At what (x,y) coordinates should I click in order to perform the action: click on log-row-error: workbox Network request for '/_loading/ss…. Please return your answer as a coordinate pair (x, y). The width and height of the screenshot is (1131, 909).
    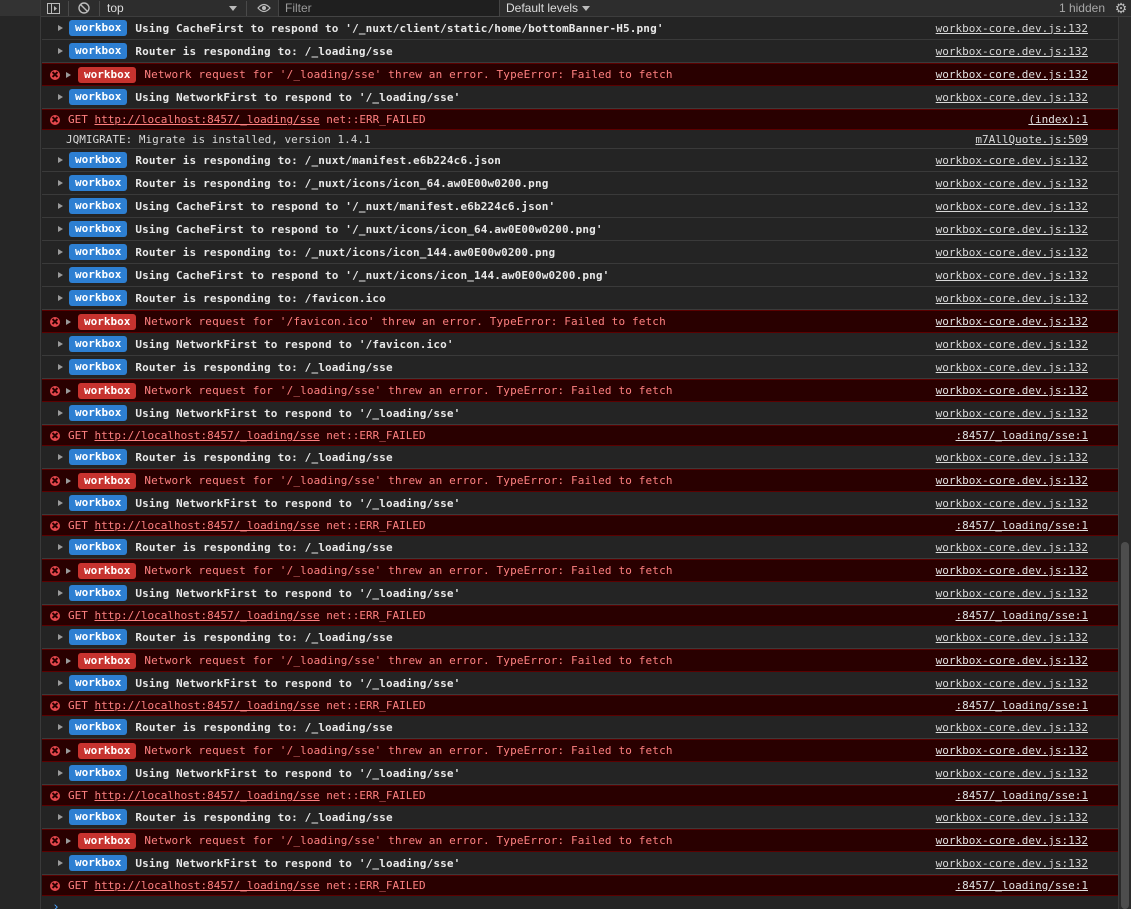
    Looking at the image, I should click on (580, 74).